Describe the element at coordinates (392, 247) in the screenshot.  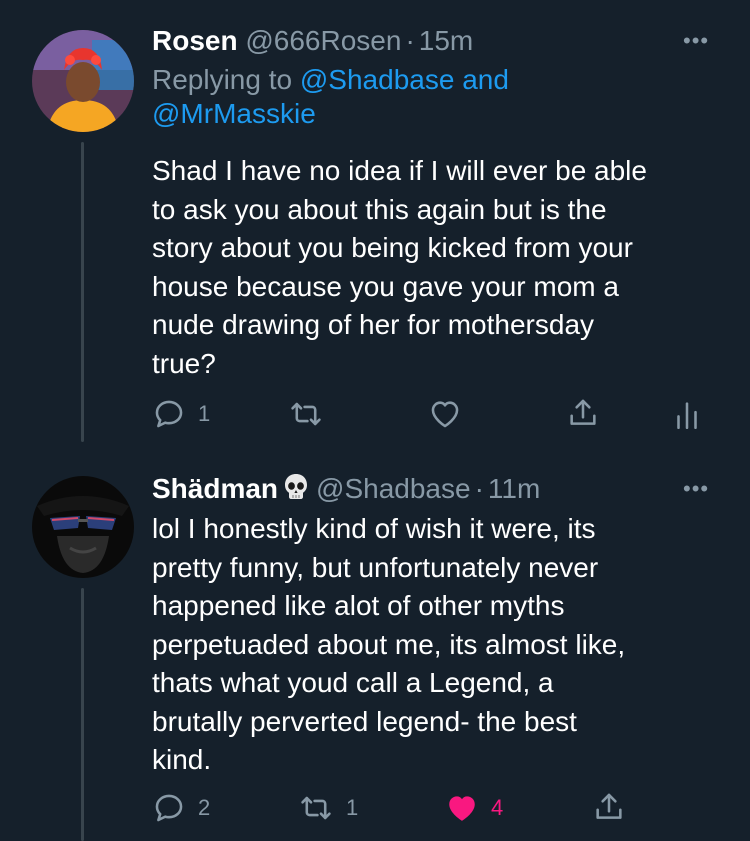
I see `text-line: story about you being kicked from your` at that location.